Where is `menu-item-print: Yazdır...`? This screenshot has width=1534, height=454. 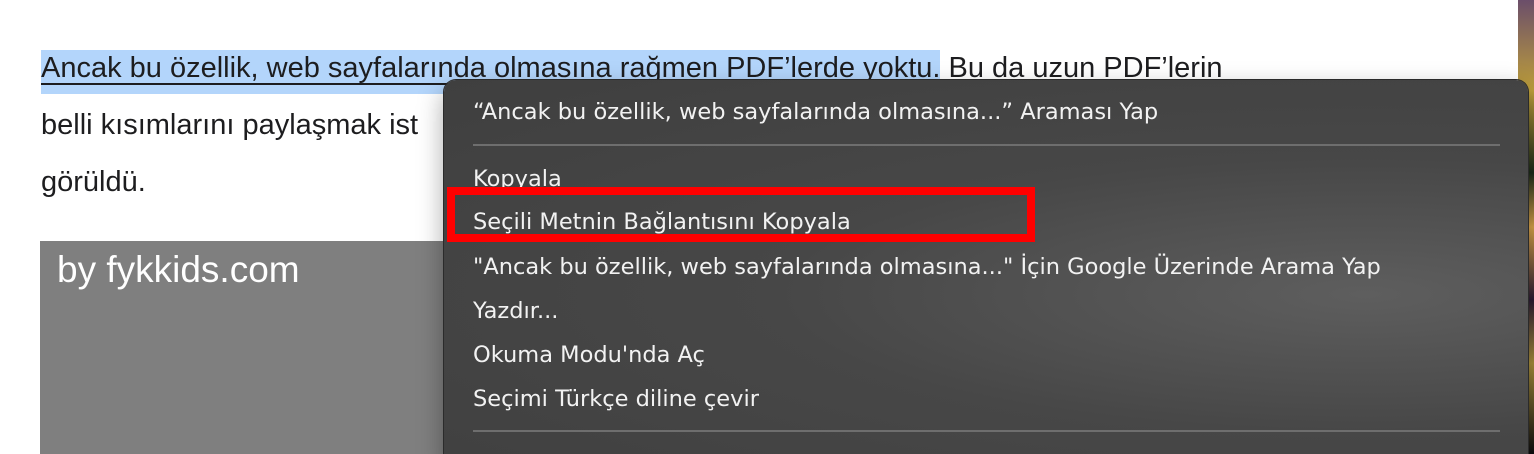
menu-item-print: Yazdır... is located at coordinates (515, 311).